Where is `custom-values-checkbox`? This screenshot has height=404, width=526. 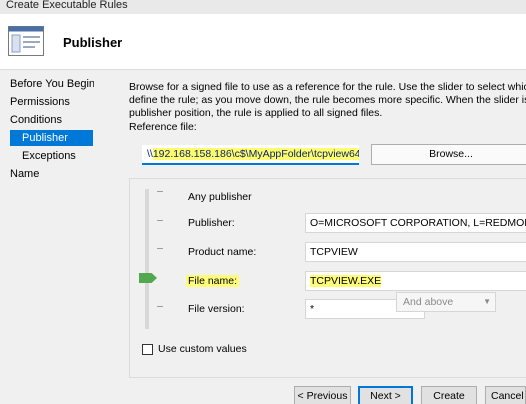
custom-values-checkbox is located at coordinates (147, 349).